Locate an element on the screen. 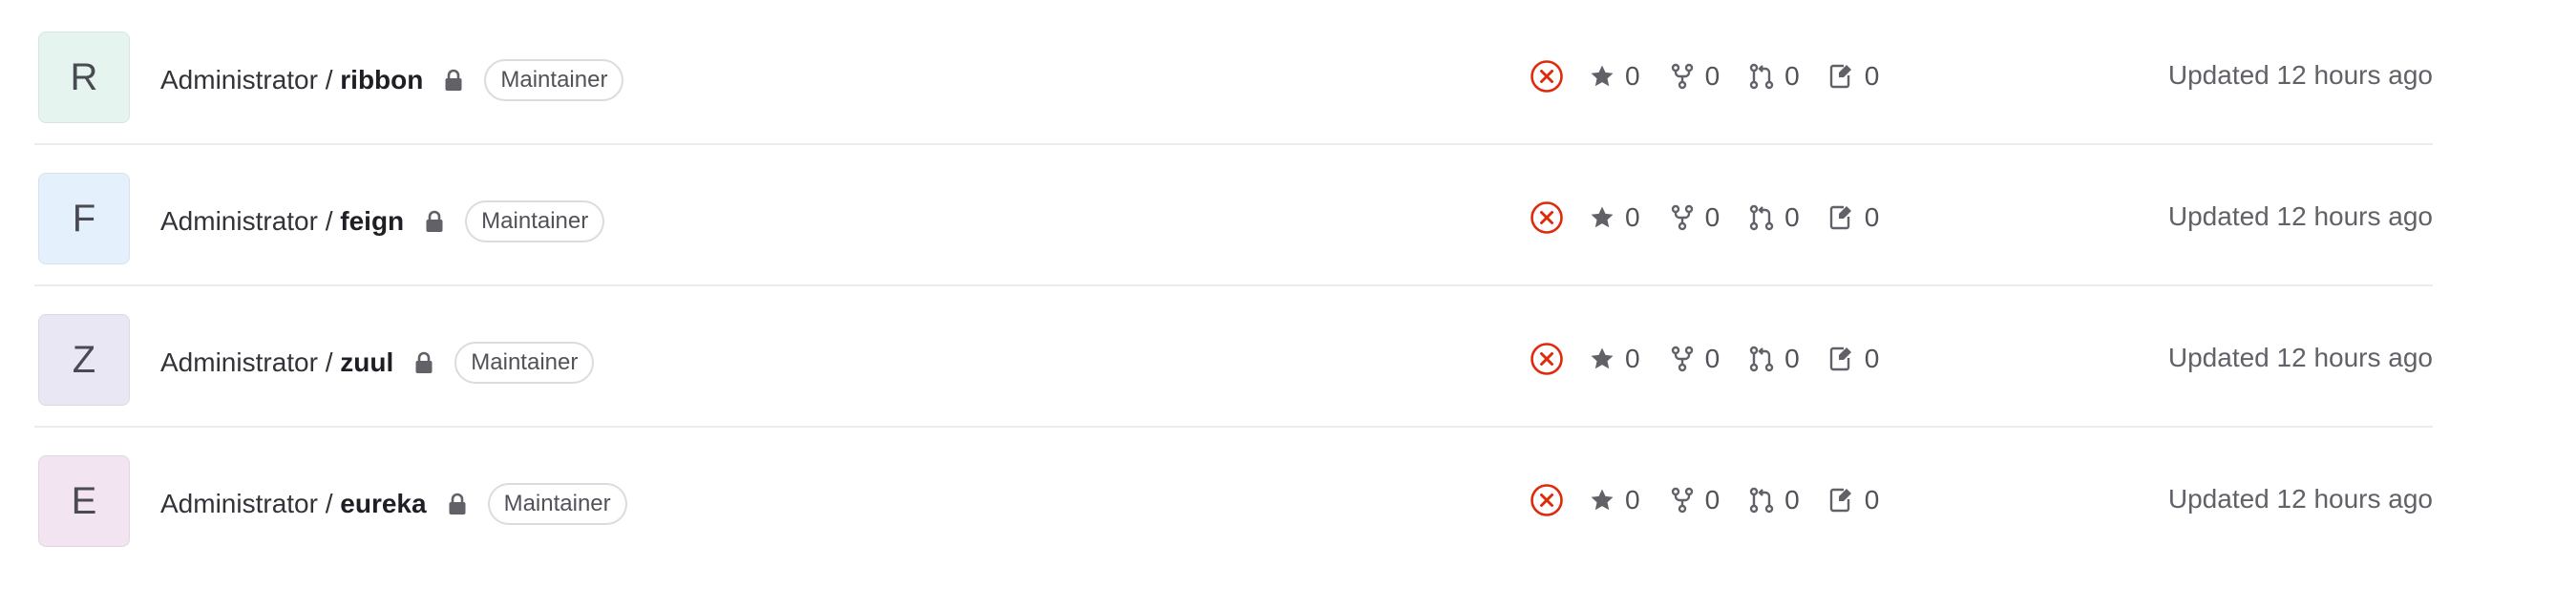  project-title: Administrator / zuul Maintainer is located at coordinates (377, 363).